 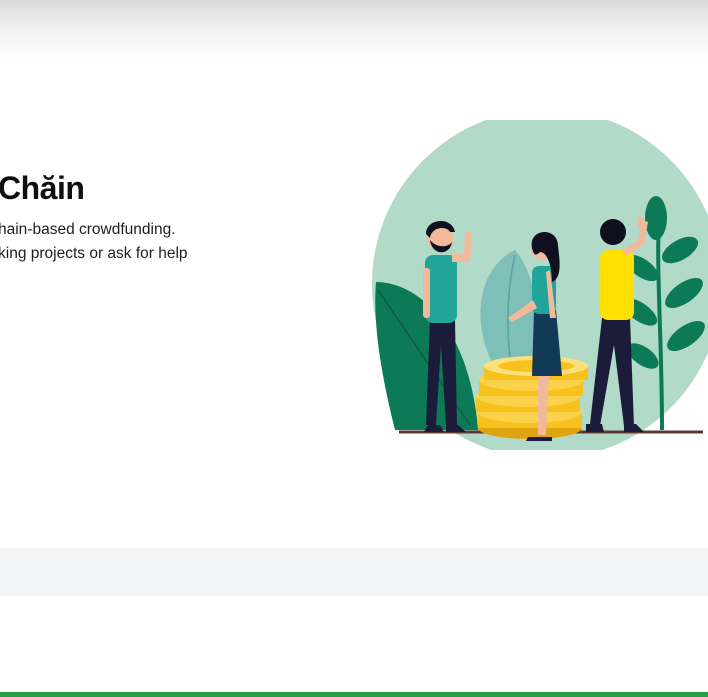 What do you see at coordinates (354, 694) in the screenshot?
I see `bottom-accent-bar` at bounding box center [354, 694].